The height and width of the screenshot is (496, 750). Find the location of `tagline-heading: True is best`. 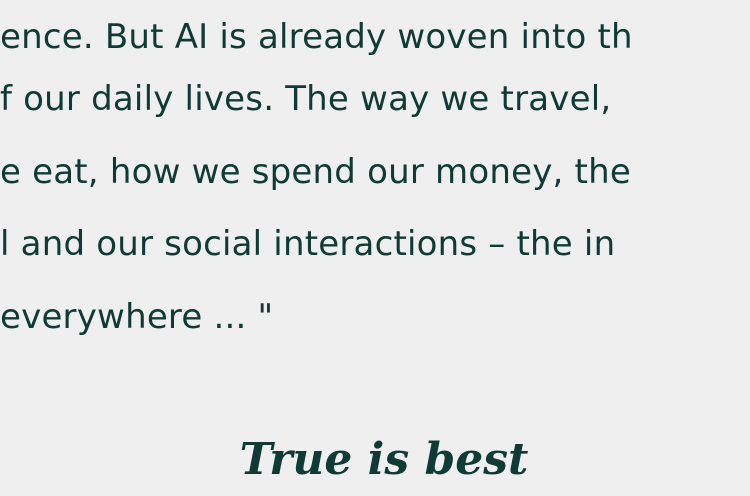

tagline-heading: True is best is located at coordinates (384, 459).